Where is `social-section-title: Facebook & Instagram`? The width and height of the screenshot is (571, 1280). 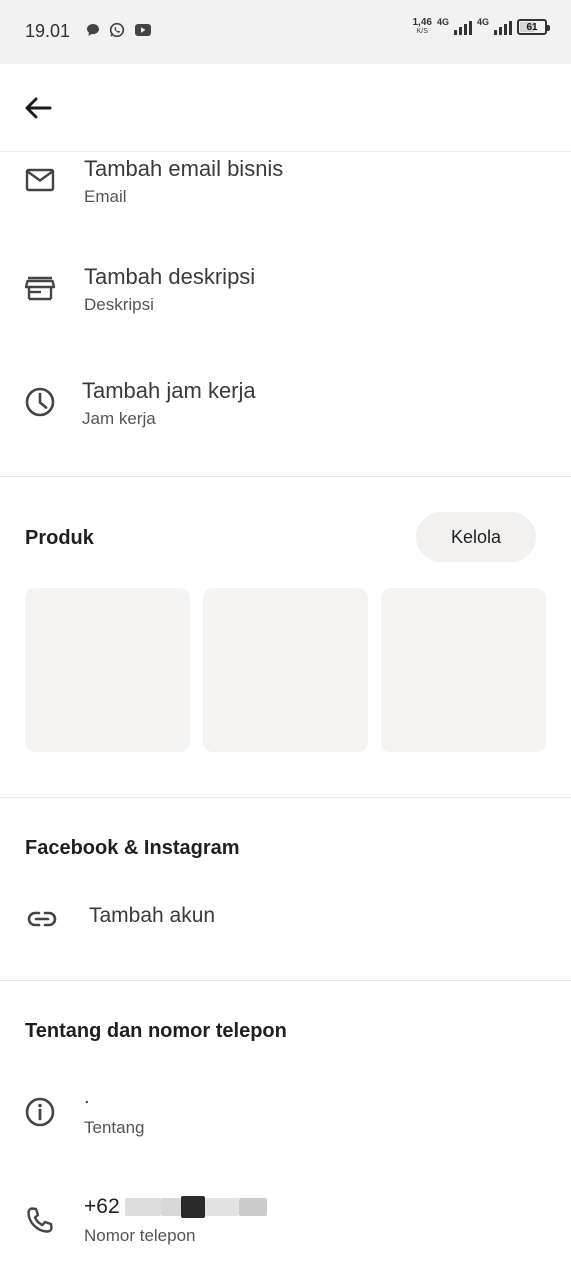 social-section-title: Facebook & Instagram is located at coordinates (132, 848).